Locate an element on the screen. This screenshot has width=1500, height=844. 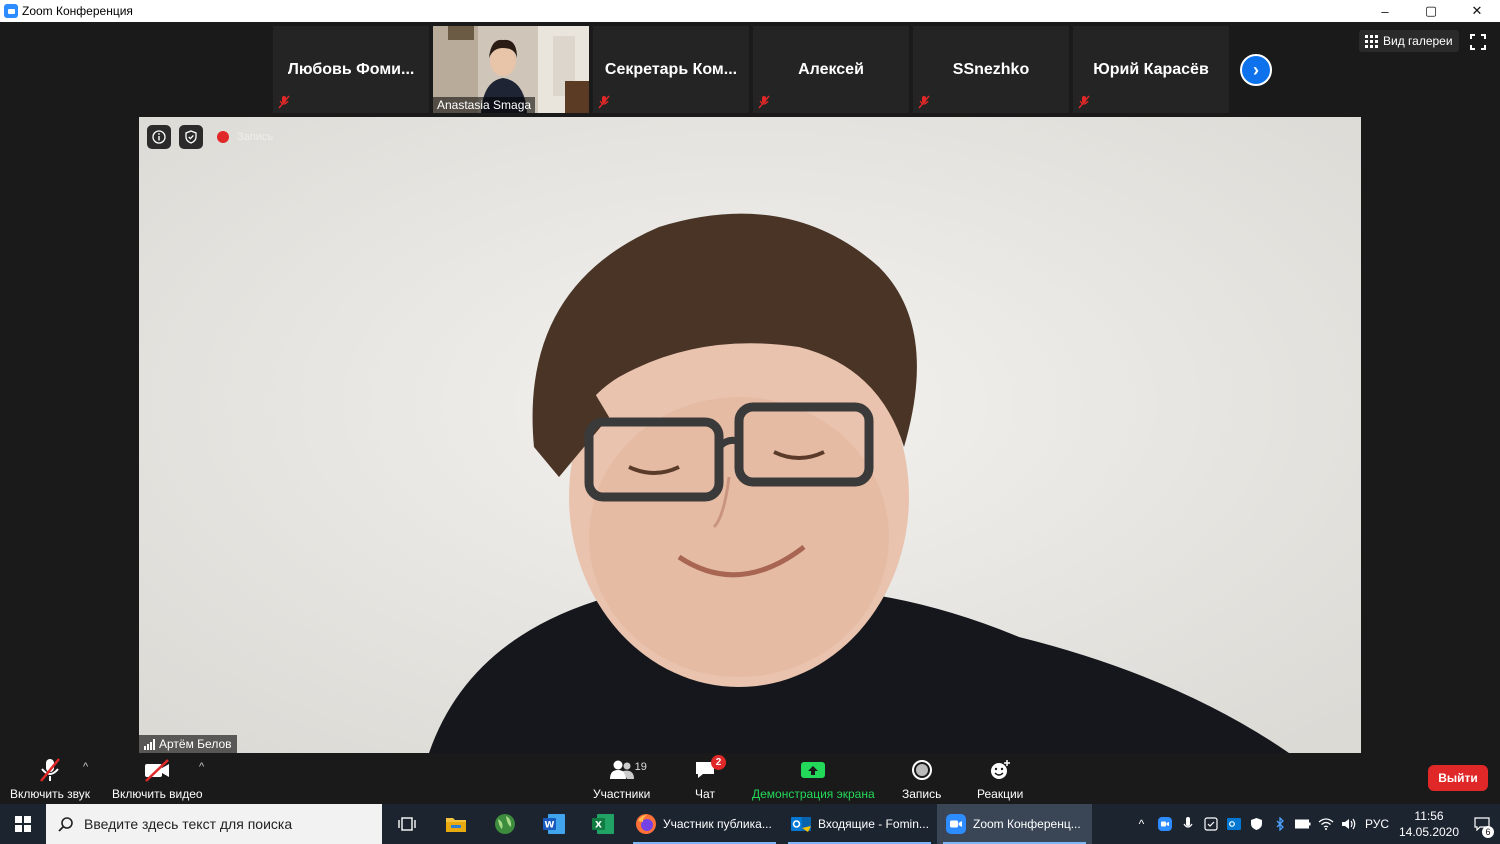
chat-bubble-icon: 2 is located at coordinates (710, 769).